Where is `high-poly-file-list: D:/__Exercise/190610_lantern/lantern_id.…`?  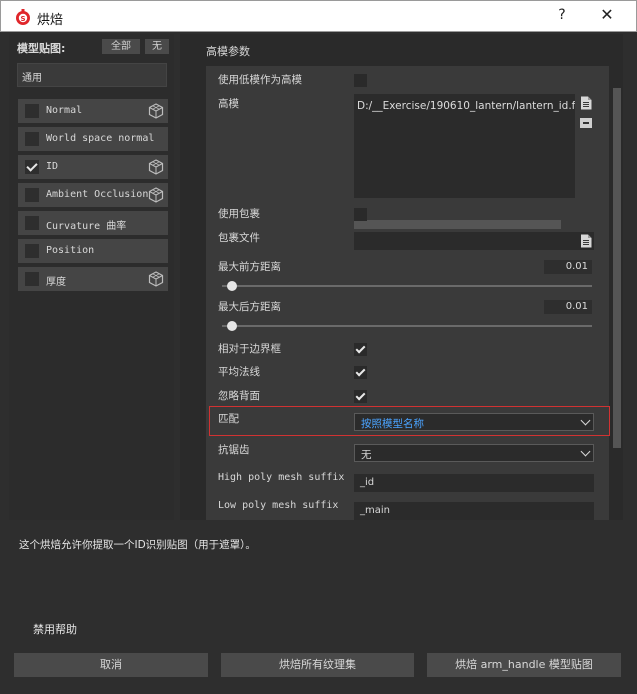 high-poly-file-list: D:/__Exercise/190610_lantern/lantern_id.… is located at coordinates (464, 146).